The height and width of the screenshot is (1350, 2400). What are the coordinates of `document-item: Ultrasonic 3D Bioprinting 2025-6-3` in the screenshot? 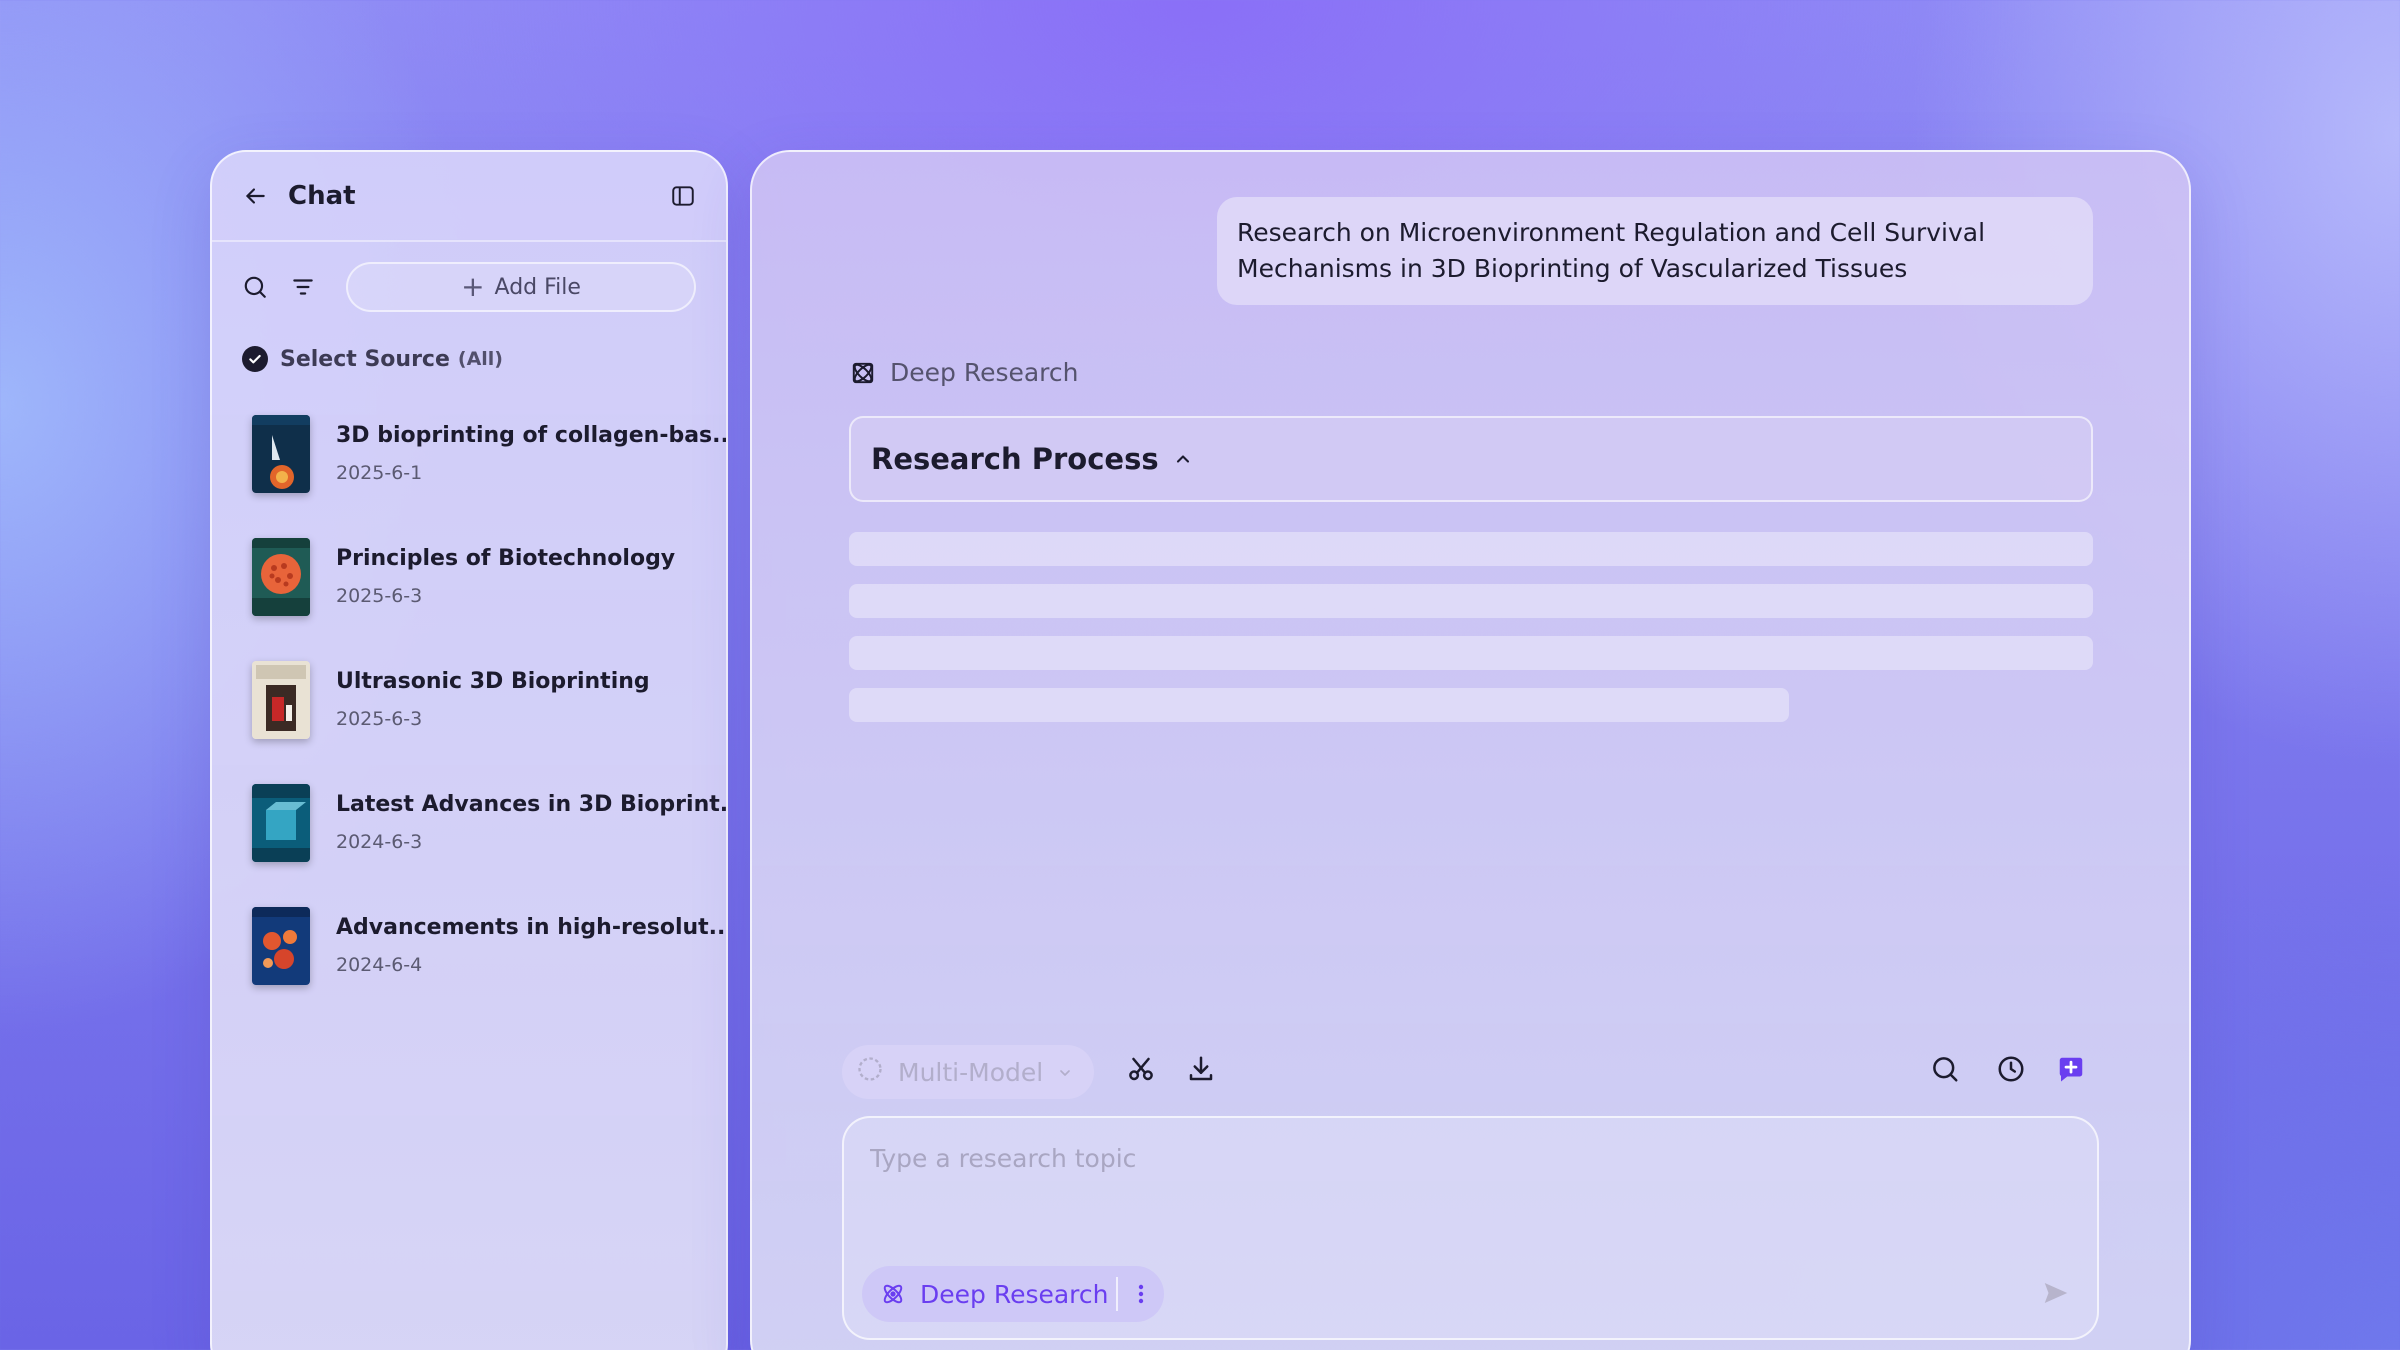 It's located at (474, 699).